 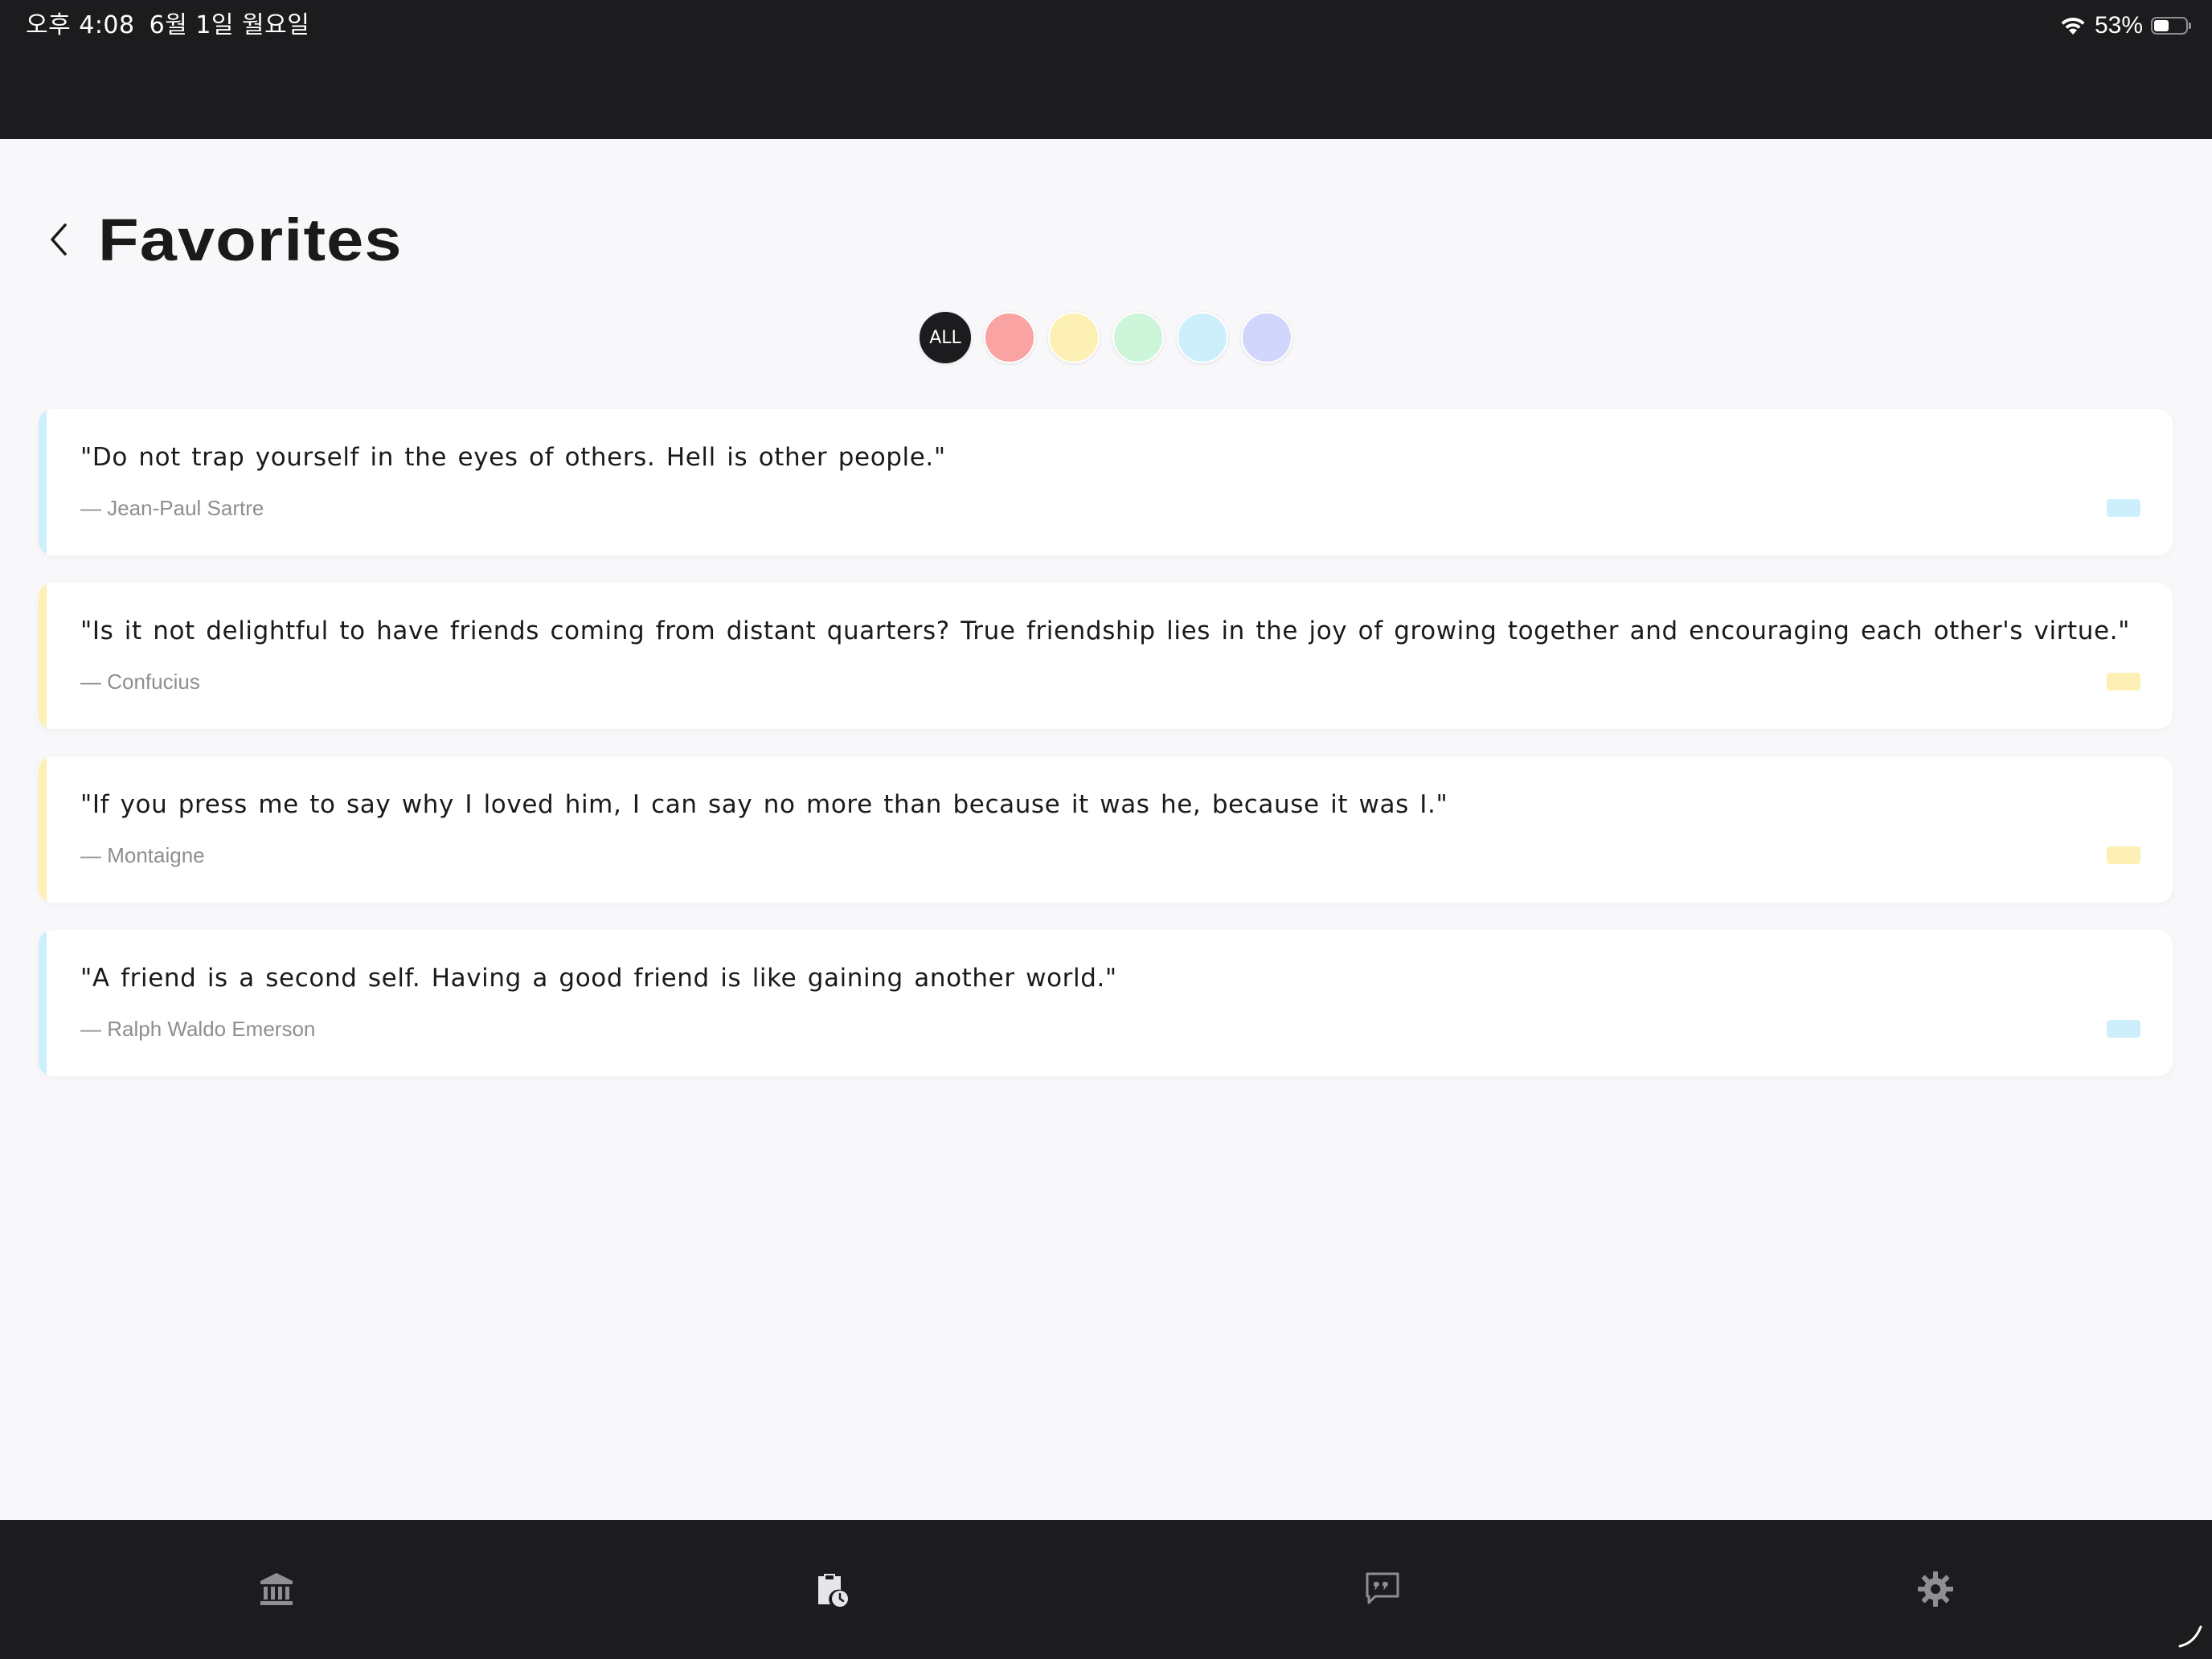 What do you see at coordinates (198, 1029) in the screenshot?
I see `quote-author: — Ralph Waldo Emerson` at bounding box center [198, 1029].